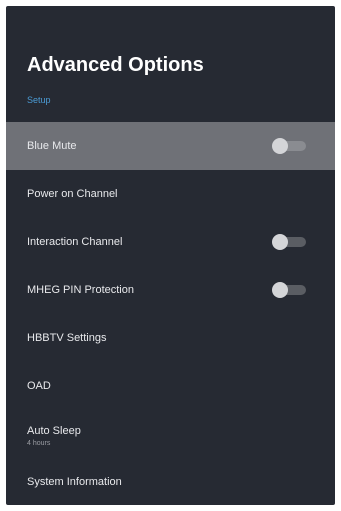 This screenshot has width=341, height=511. I want to click on interaction-channel-toggle, so click(289, 242).